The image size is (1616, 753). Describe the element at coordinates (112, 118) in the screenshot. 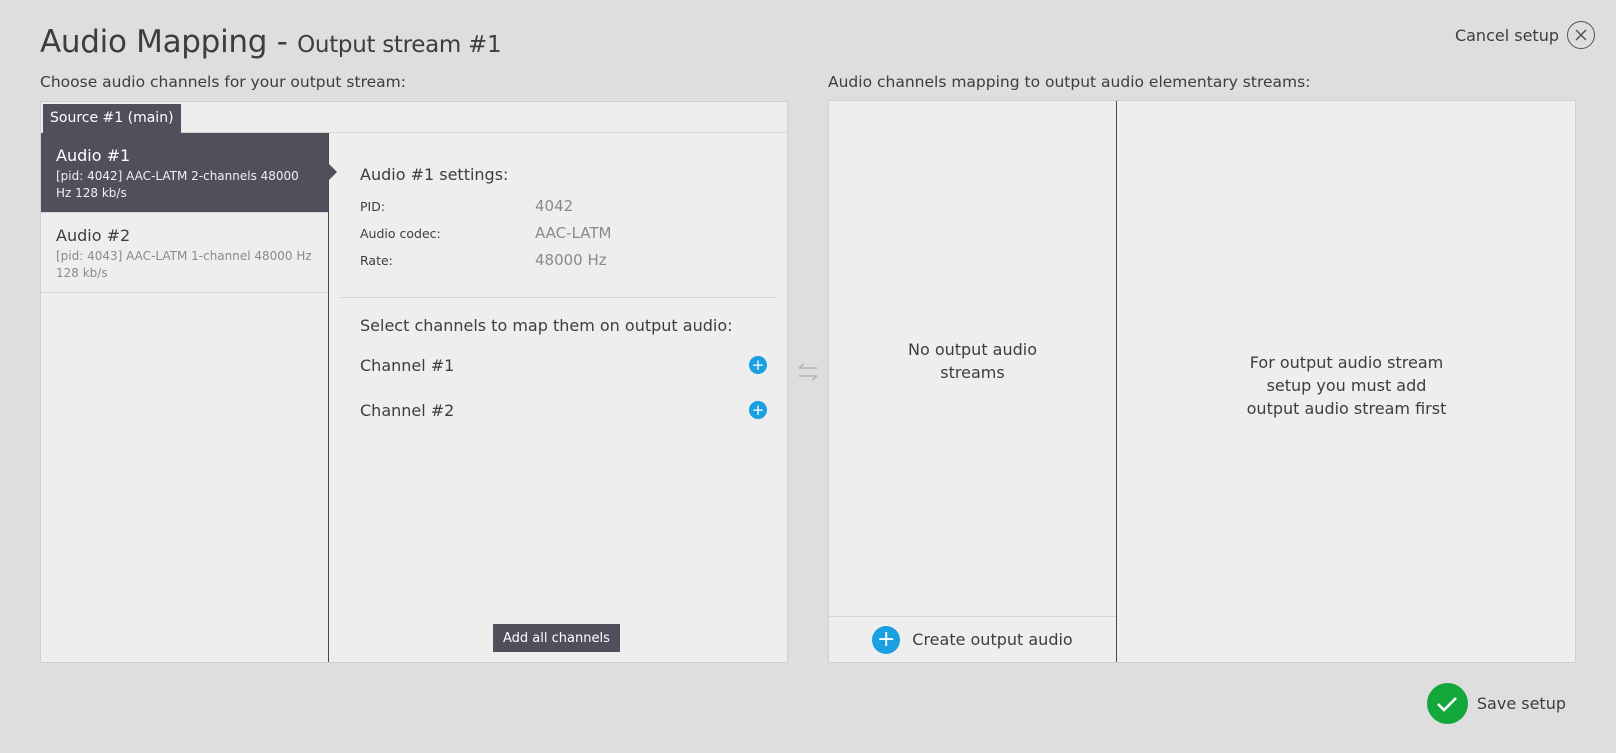

I see `tab-source-1: Source #1 (main)` at that location.